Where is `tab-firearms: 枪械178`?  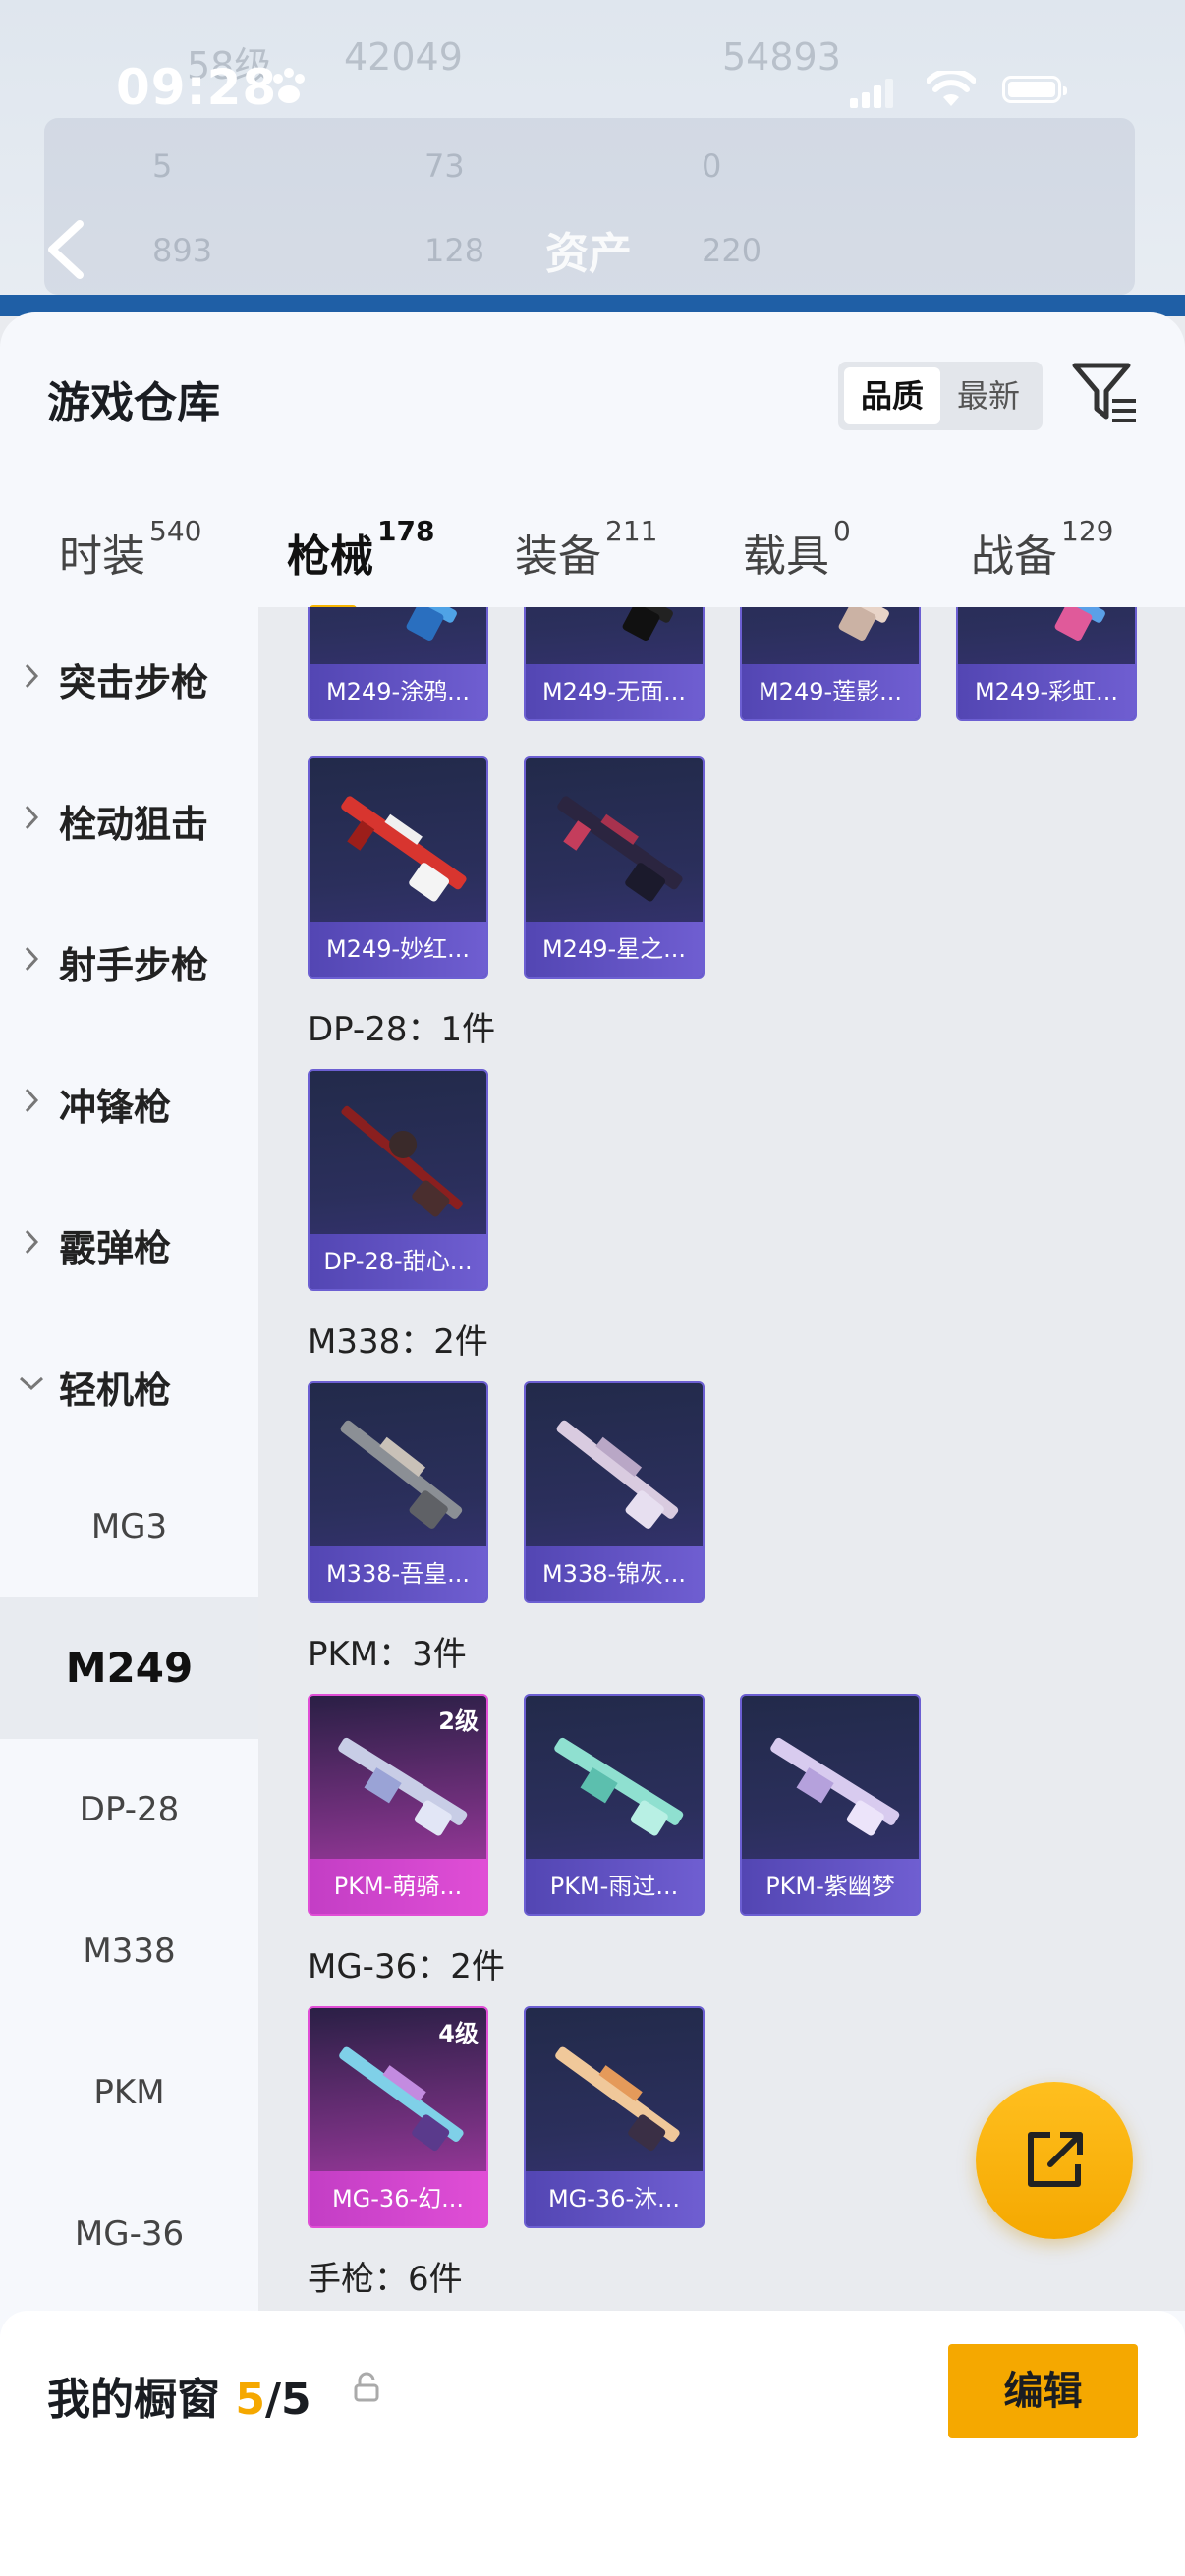
tab-firearms: 枪械178 is located at coordinates (361, 549).